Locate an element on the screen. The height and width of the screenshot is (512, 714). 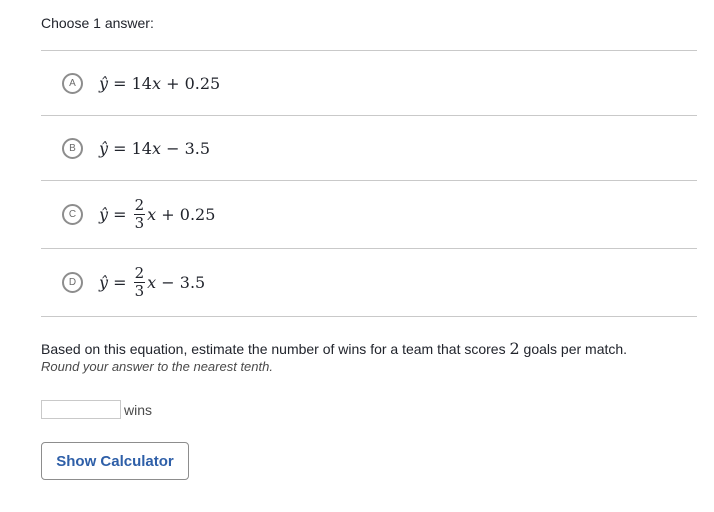
goals-value: 2 is located at coordinates (514, 348).